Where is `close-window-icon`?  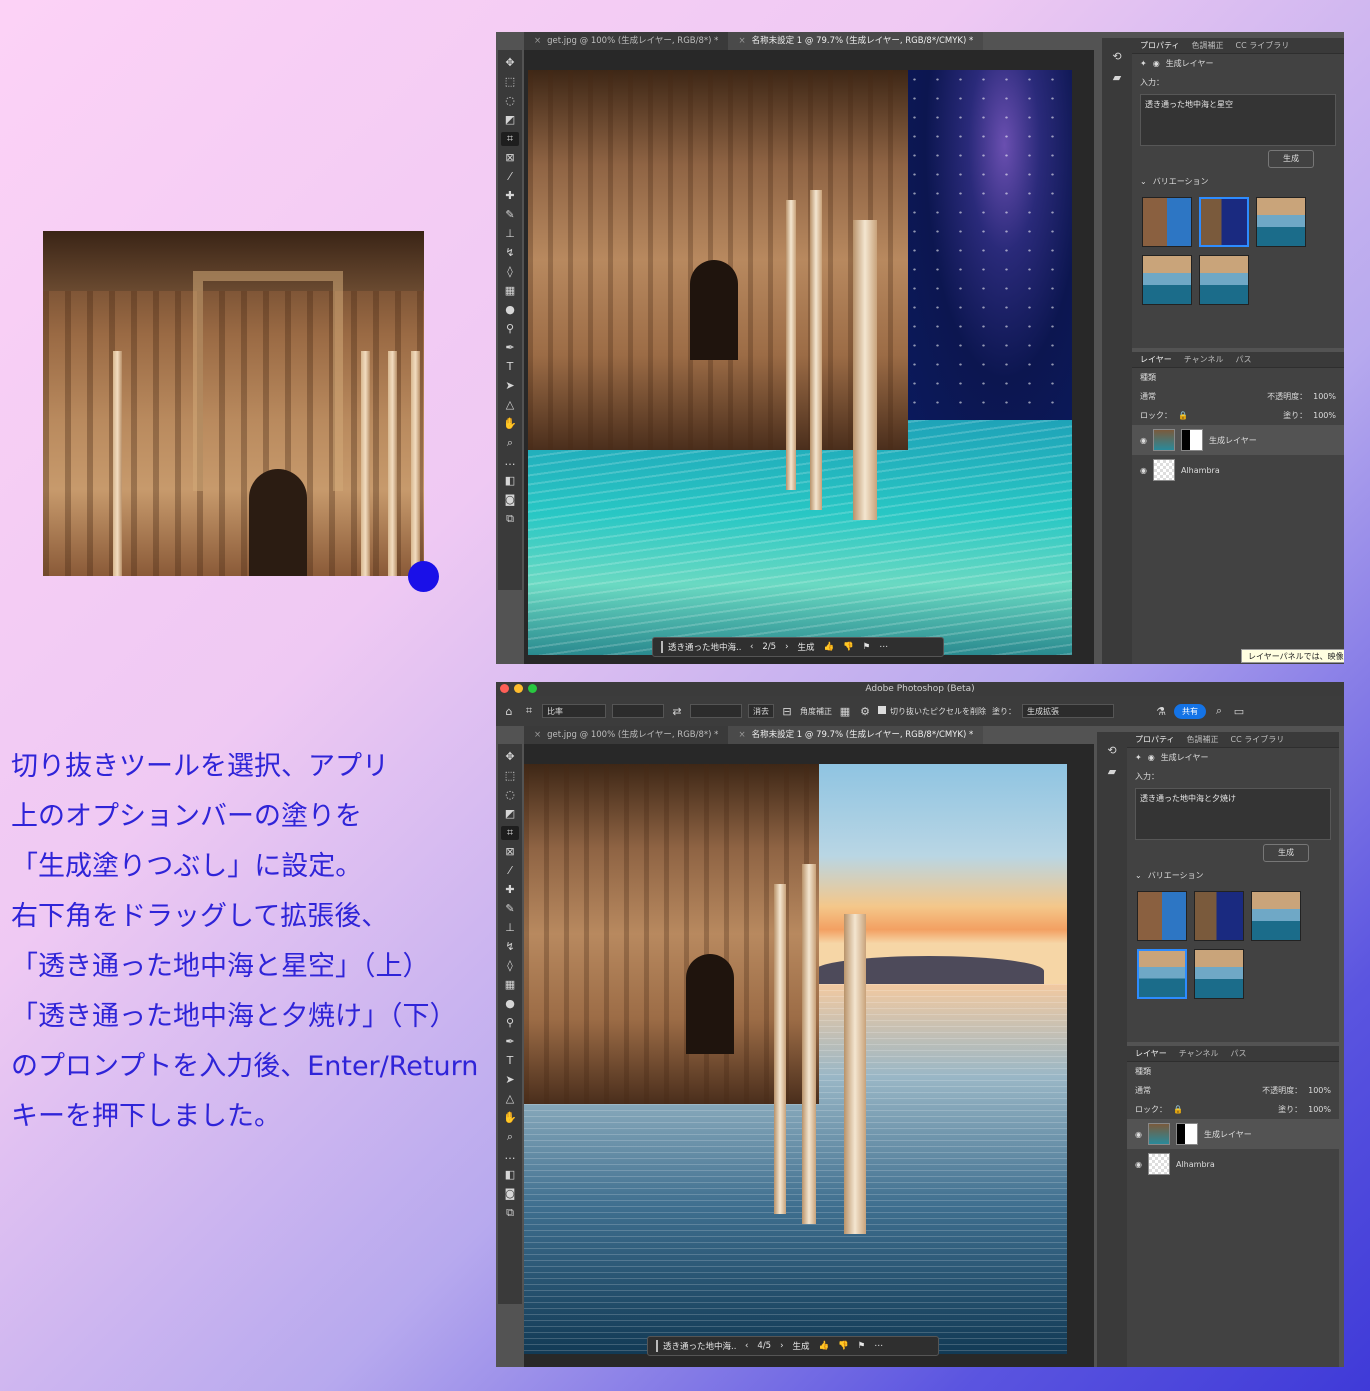
close-window-icon is located at coordinates (504, 688).